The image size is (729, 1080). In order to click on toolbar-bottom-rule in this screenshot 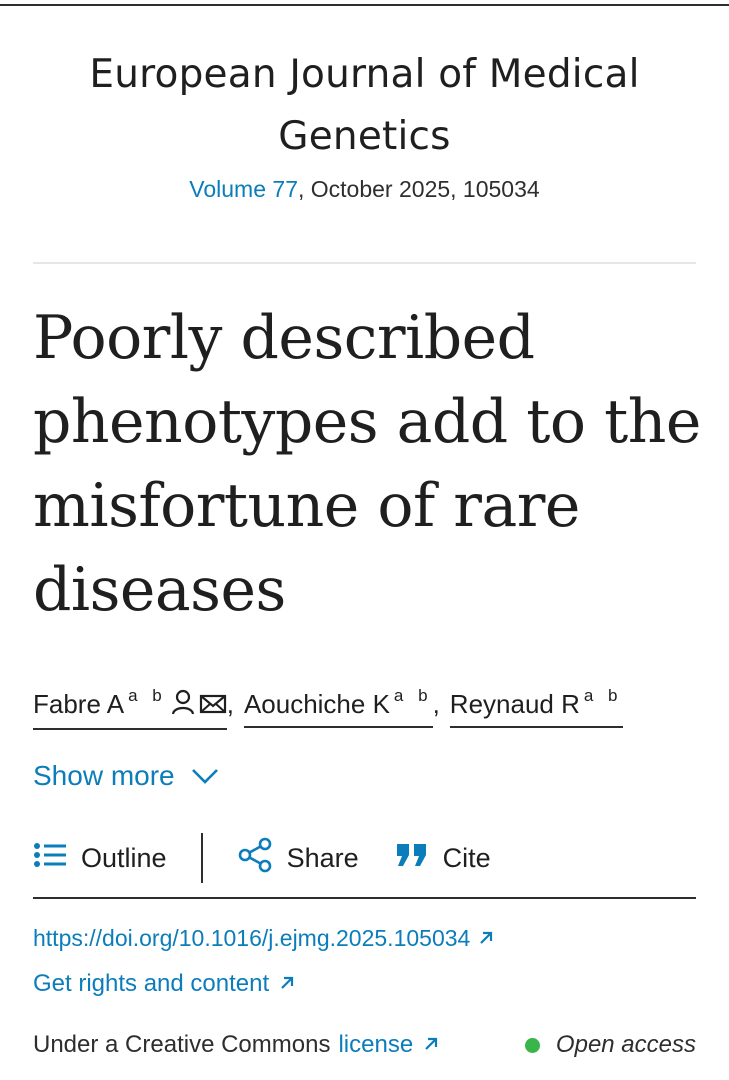, I will do `click(364, 898)`.